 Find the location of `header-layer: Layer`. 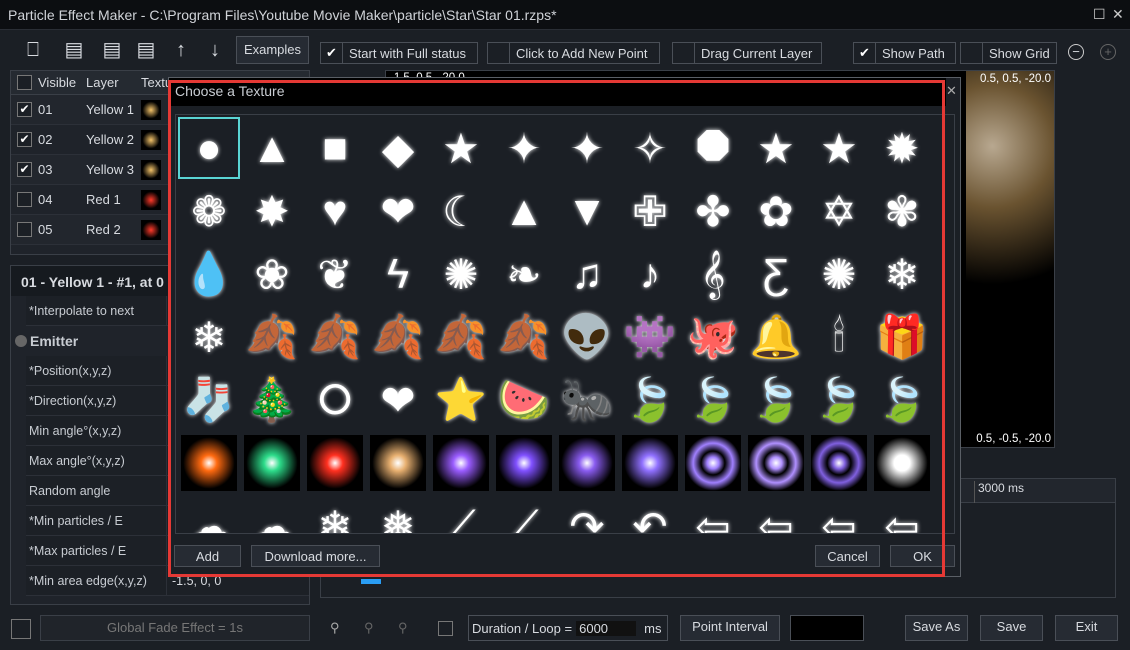

header-layer: Layer is located at coordinates (113, 82).